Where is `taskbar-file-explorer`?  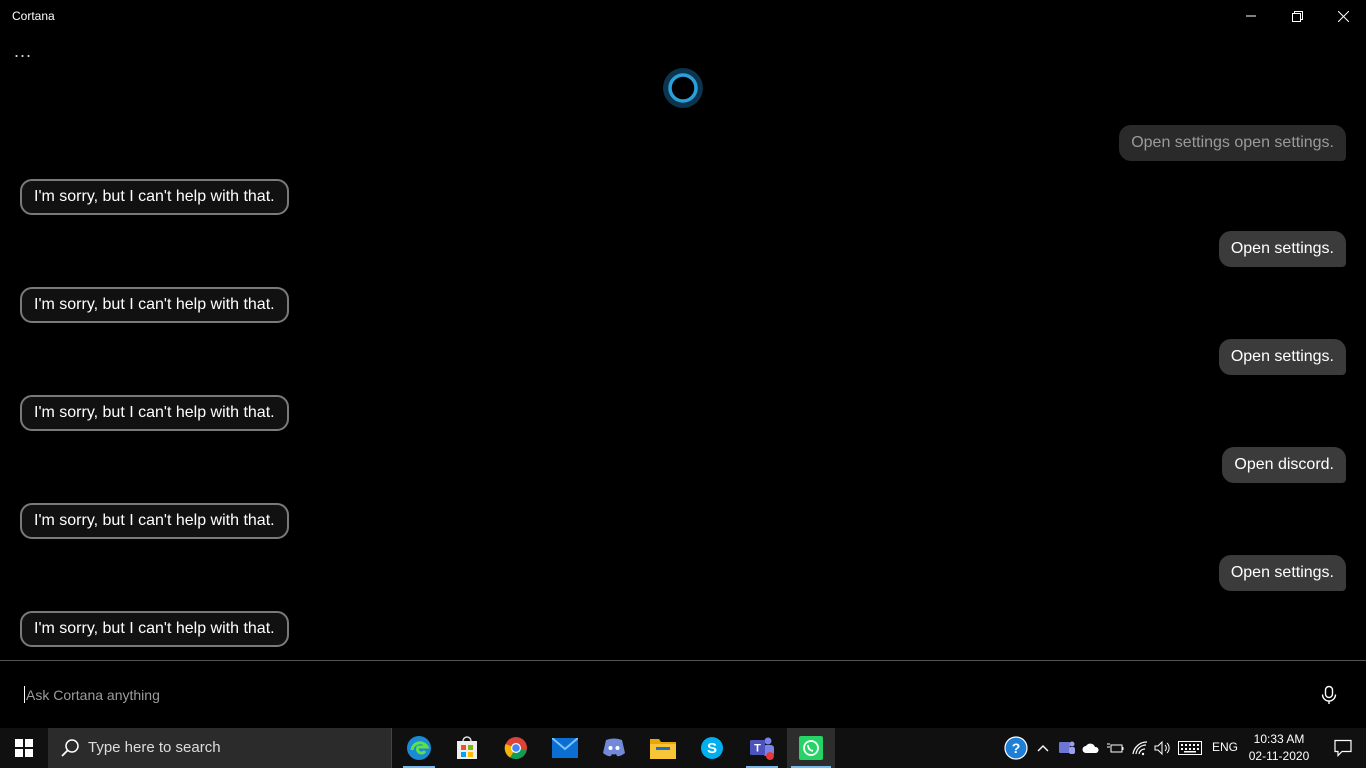
taskbar-file-explorer is located at coordinates (663, 748).